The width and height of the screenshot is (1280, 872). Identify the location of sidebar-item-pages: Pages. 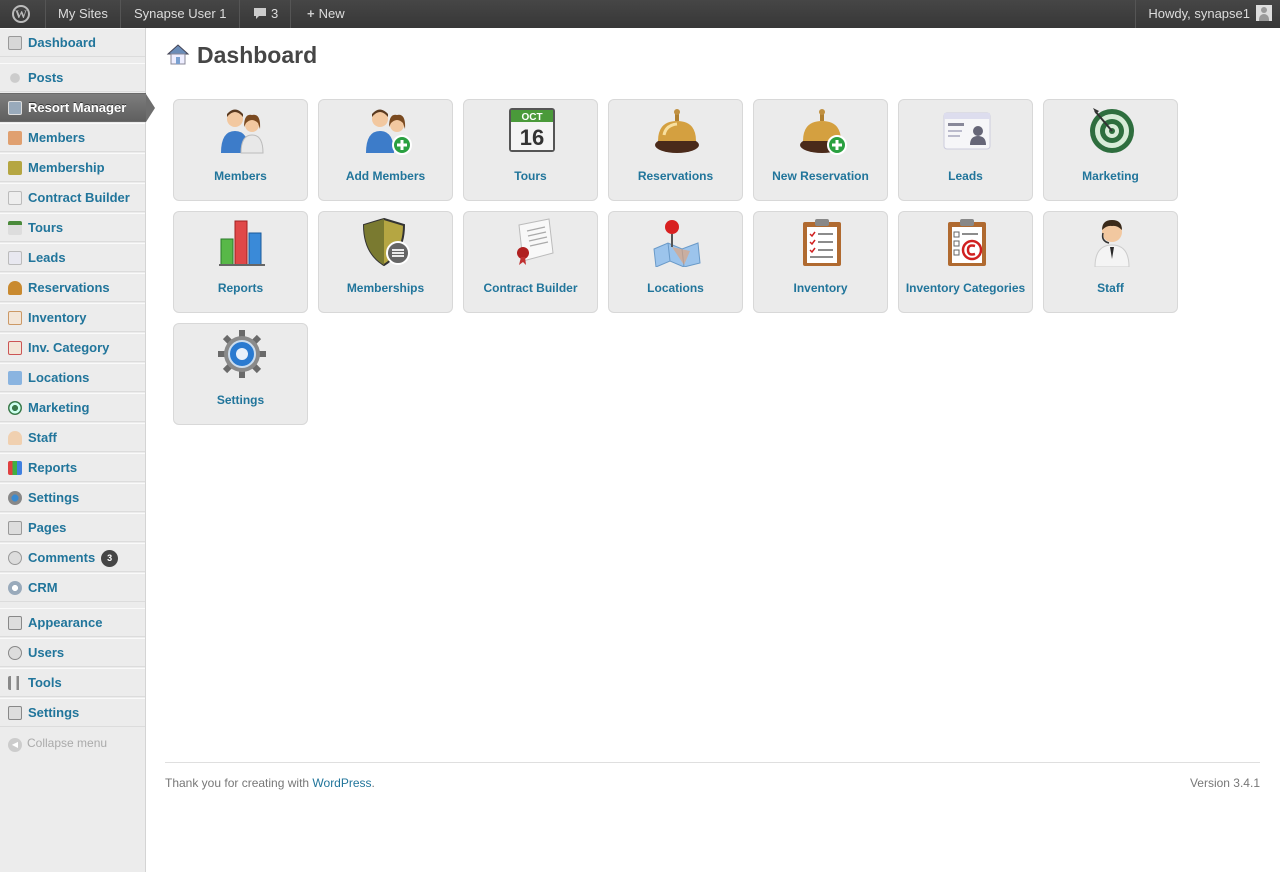
(72, 527).